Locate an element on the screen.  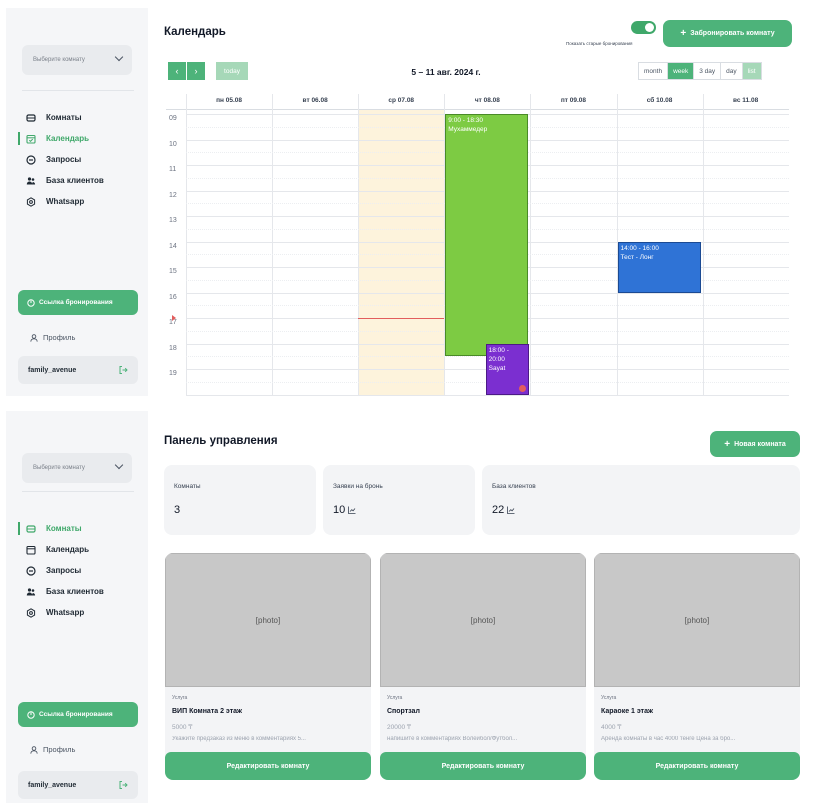
link-icon is located at coordinates (31, 302).